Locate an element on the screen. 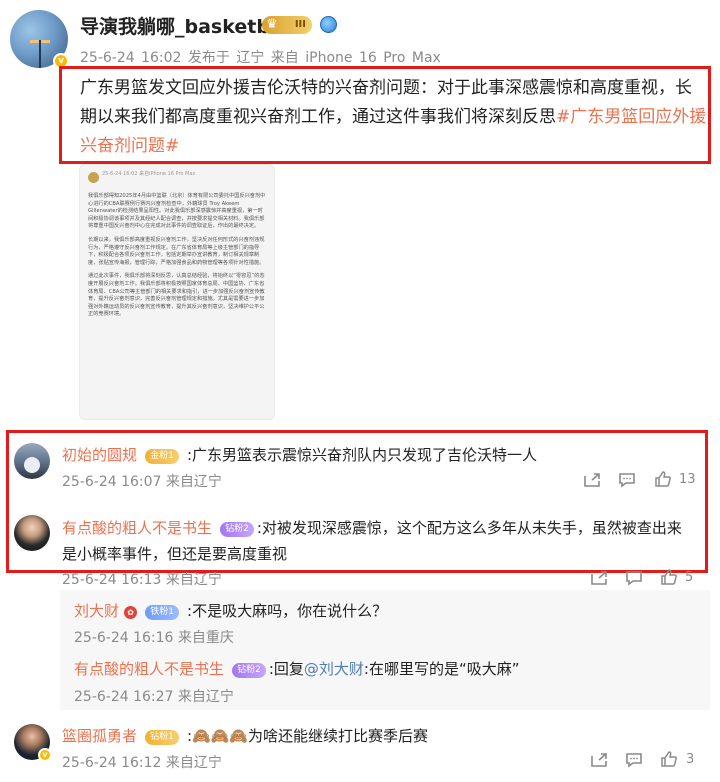 The image size is (720, 782). verified-icon: ✿ is located at coordinates (131, 612).